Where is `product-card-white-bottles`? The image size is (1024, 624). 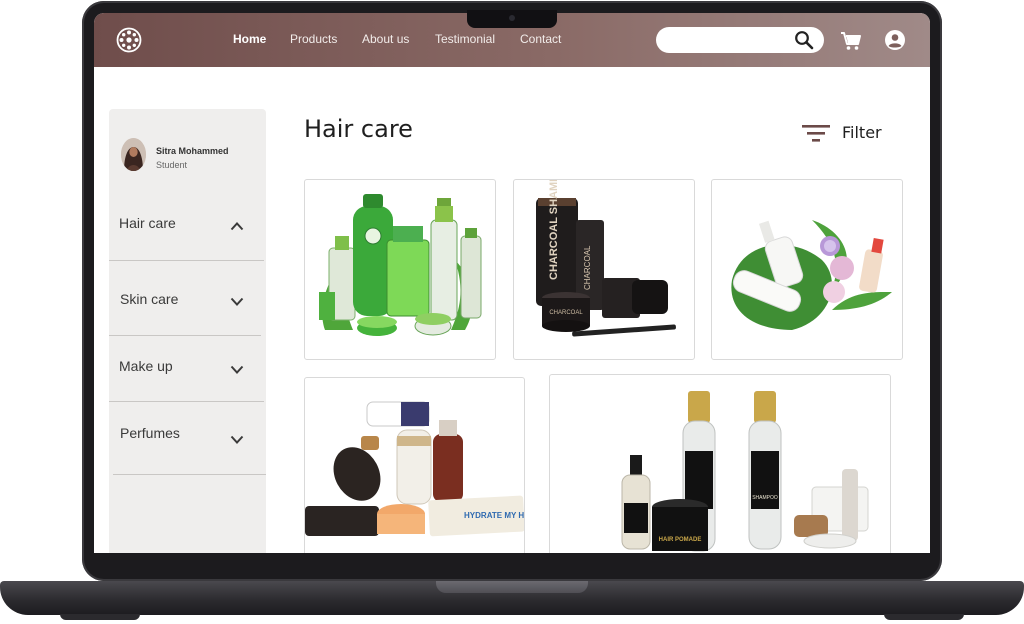
product-card-white-bottles is located at coordinates (807, 269).